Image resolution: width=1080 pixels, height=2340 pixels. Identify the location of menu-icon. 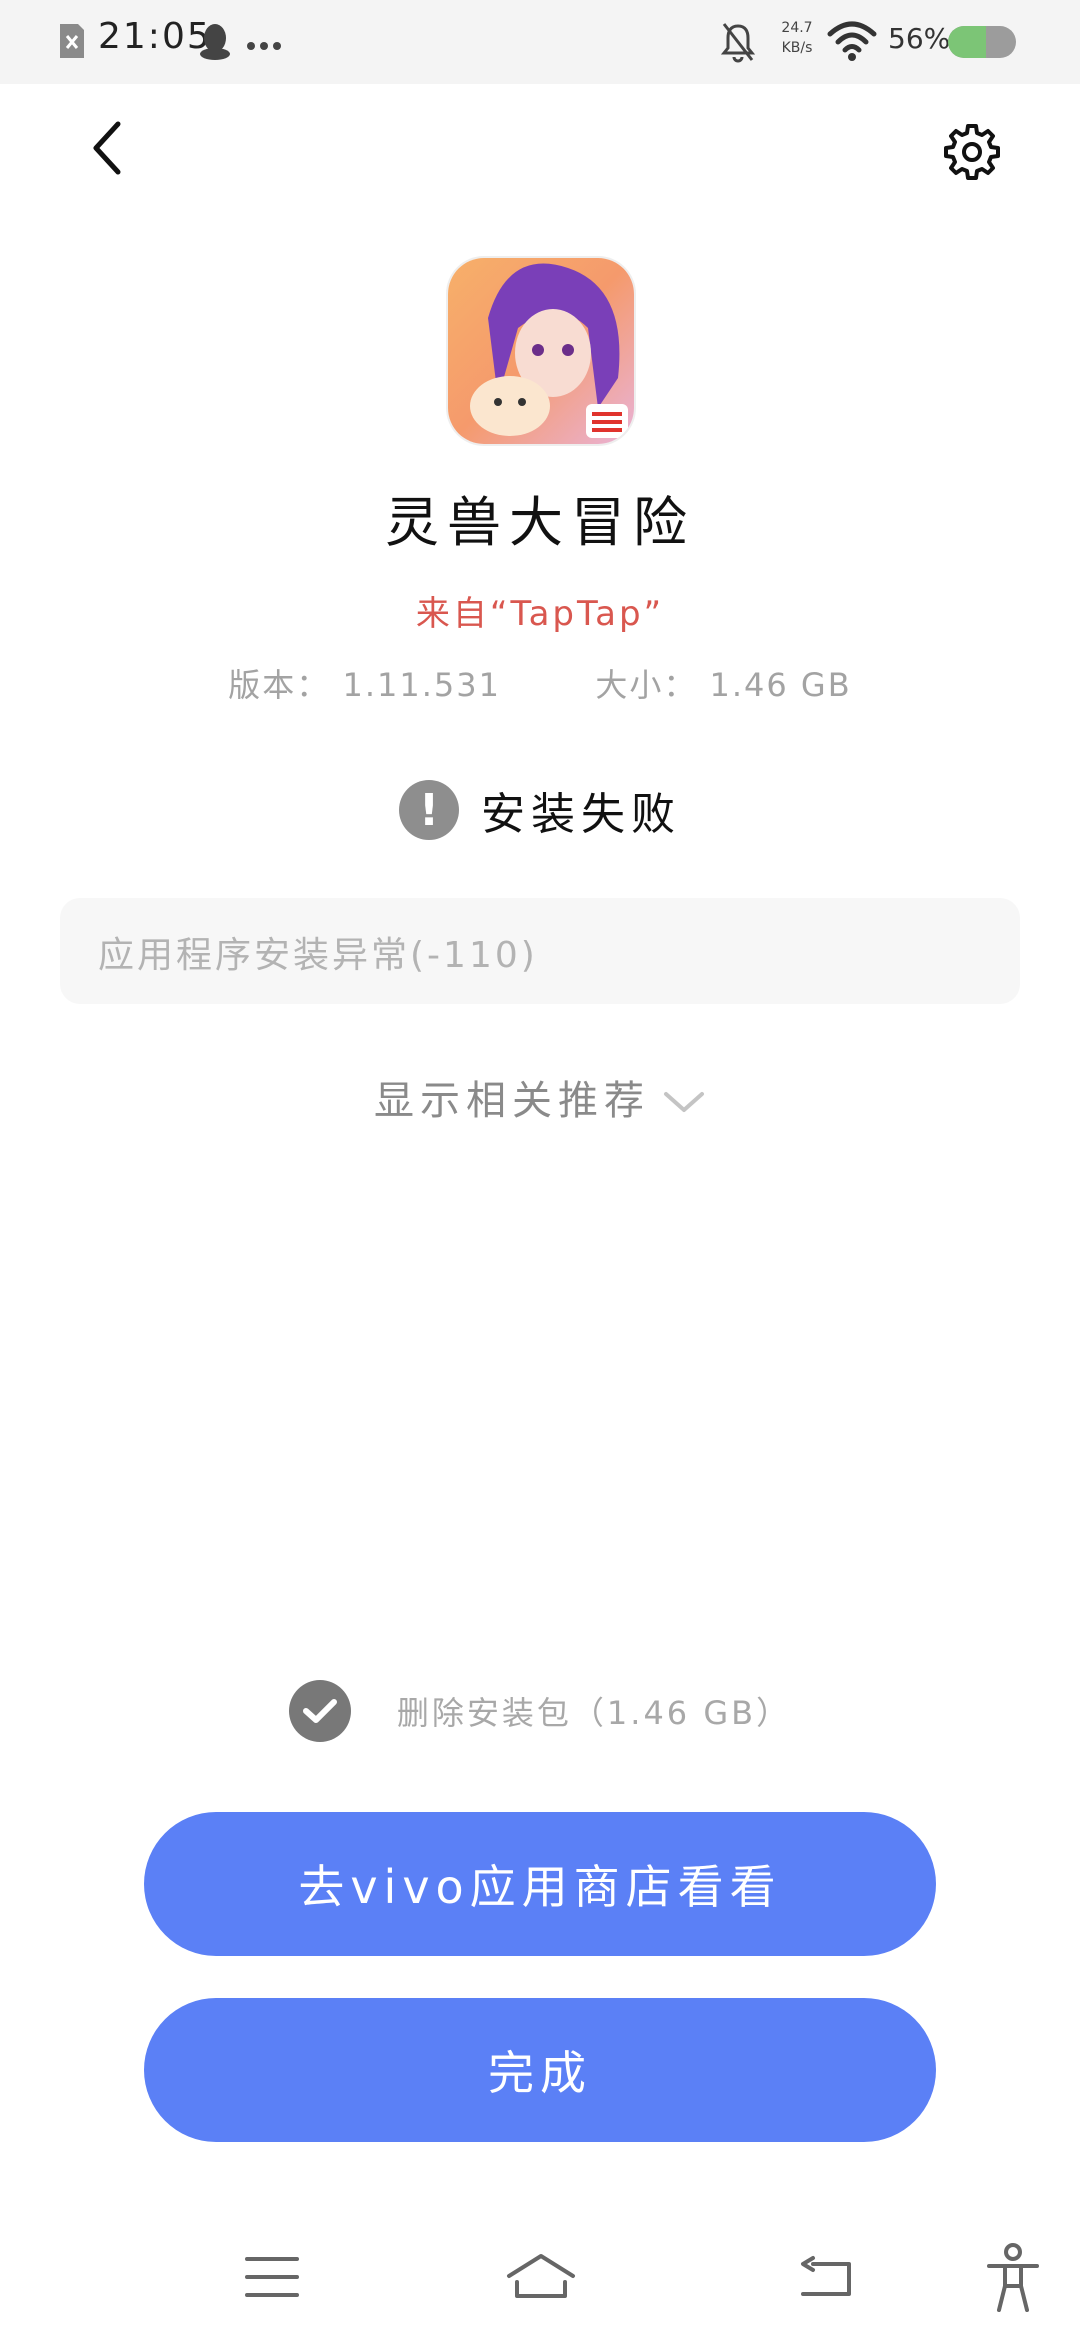
(272, 2277).